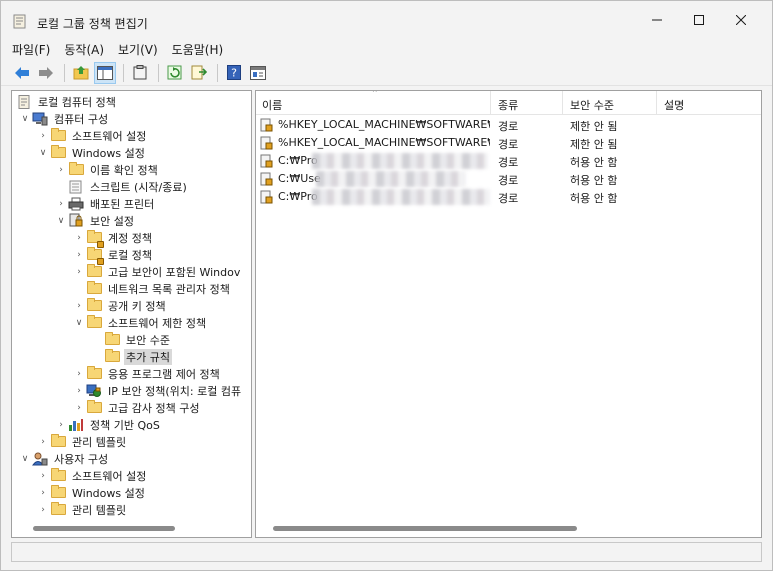  I want to click on tree-item-local-computer-policy: 로컬 컴퓨터 정책, so click(67, 101).